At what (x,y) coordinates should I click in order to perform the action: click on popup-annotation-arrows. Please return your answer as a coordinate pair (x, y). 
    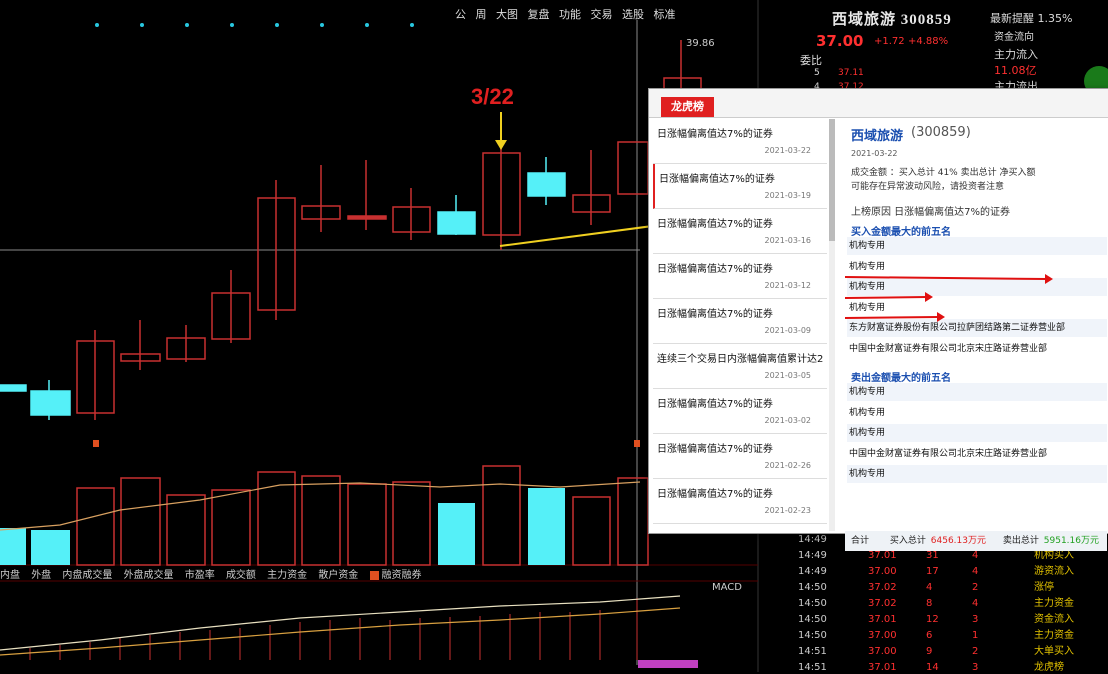
    Looking at the image, I should click on (948, 298).